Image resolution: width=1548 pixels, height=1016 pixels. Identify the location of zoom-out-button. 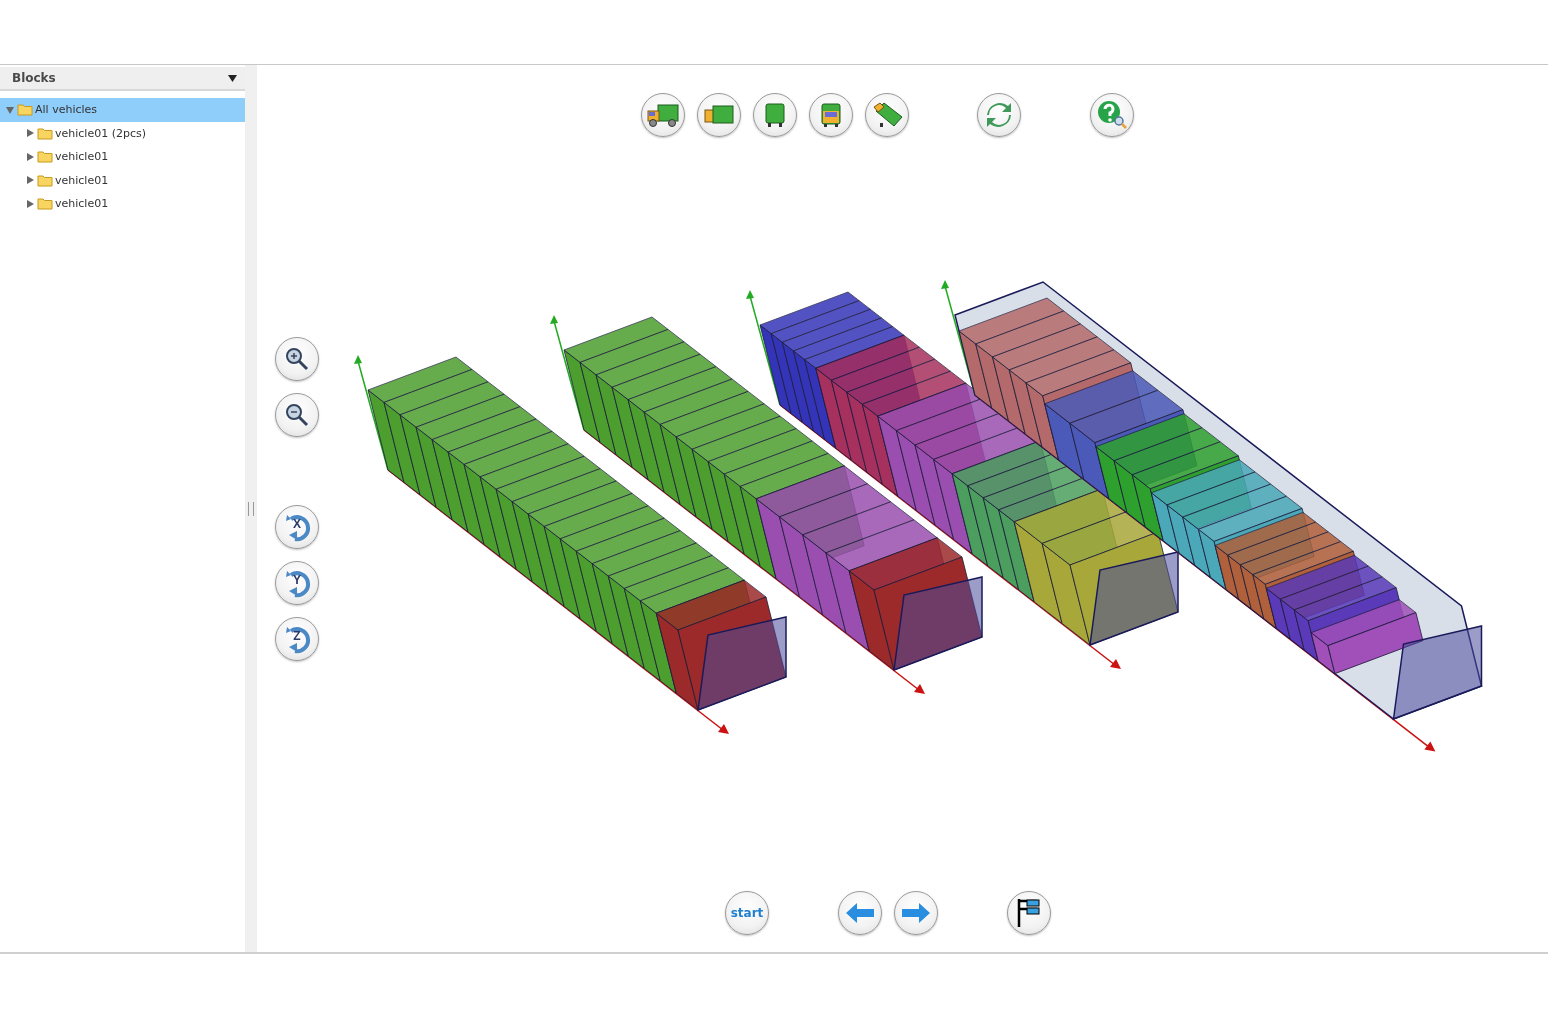
(297, 415).